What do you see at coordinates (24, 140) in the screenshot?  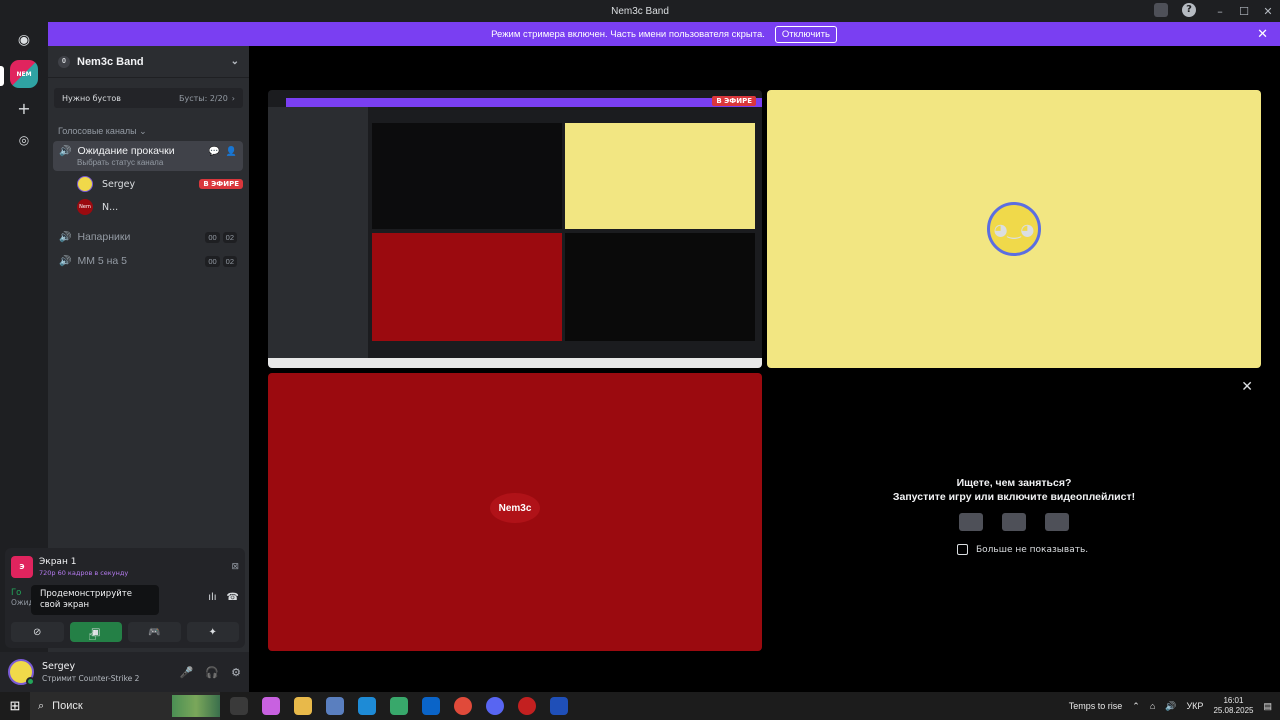 I see `explore-icon: ◎` at bounding box center [24, 140].